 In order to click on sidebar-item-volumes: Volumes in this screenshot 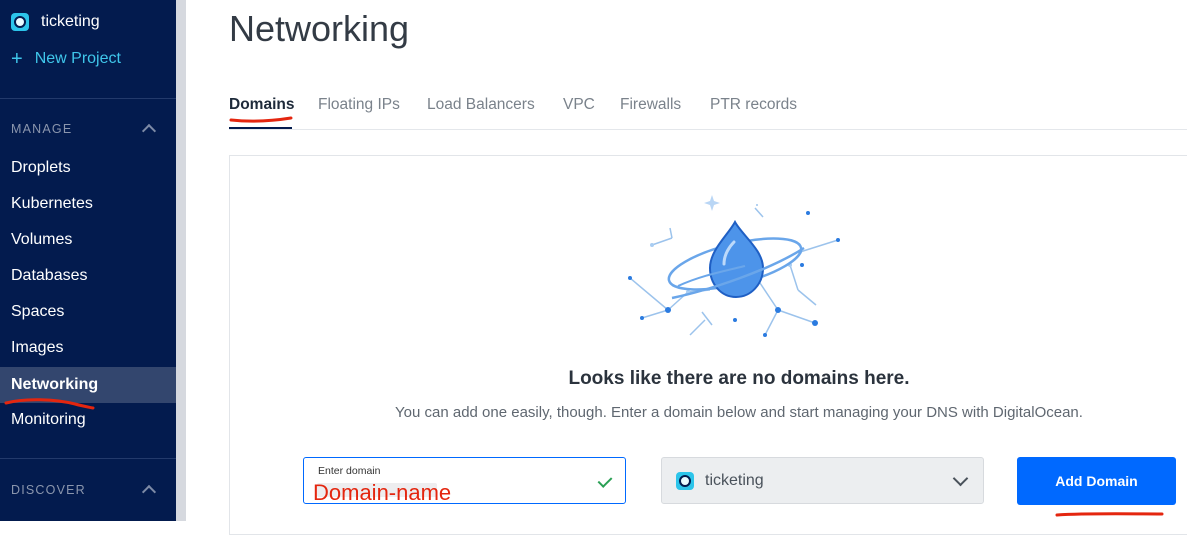, I will do `click(88, 240)`.